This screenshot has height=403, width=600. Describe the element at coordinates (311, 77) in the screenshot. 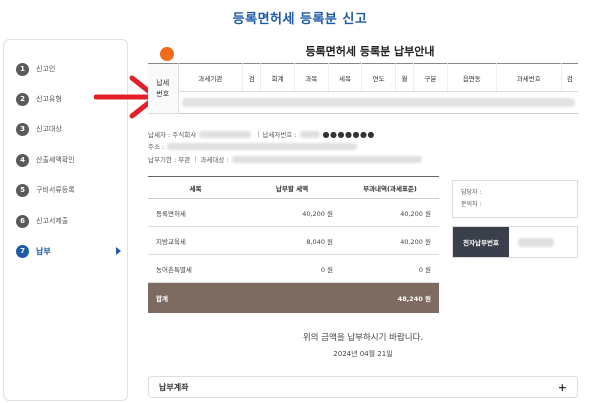

I see `col-subject: 과목` at that location.